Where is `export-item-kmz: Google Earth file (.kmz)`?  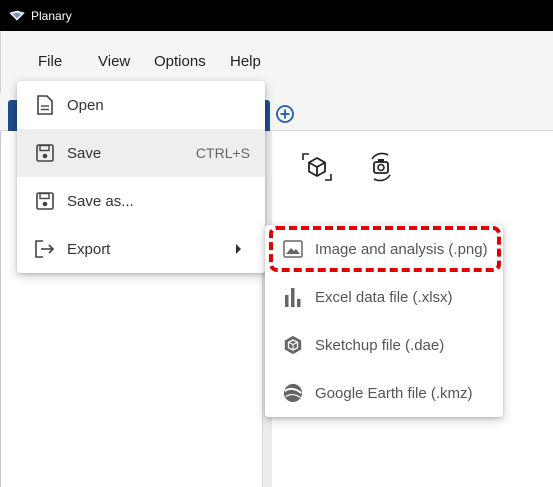
export-item-kmz: Google Earth file (.kmz) is located at coordinates (384, 393).